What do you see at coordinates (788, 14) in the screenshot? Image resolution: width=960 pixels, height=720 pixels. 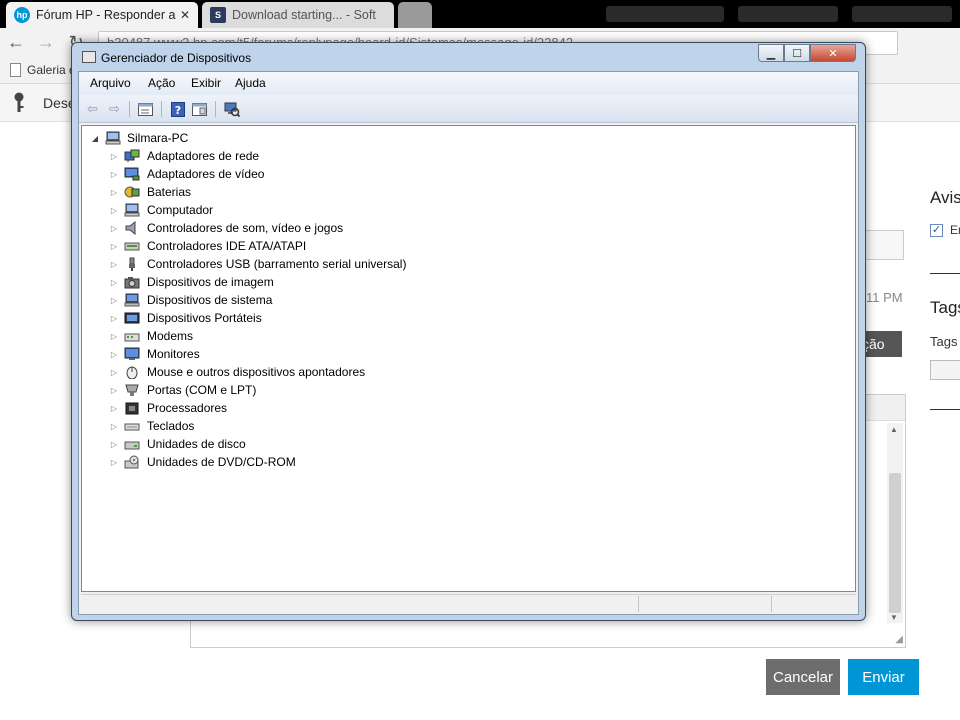 I see `blurred-area` at bounding box center [788, 14].